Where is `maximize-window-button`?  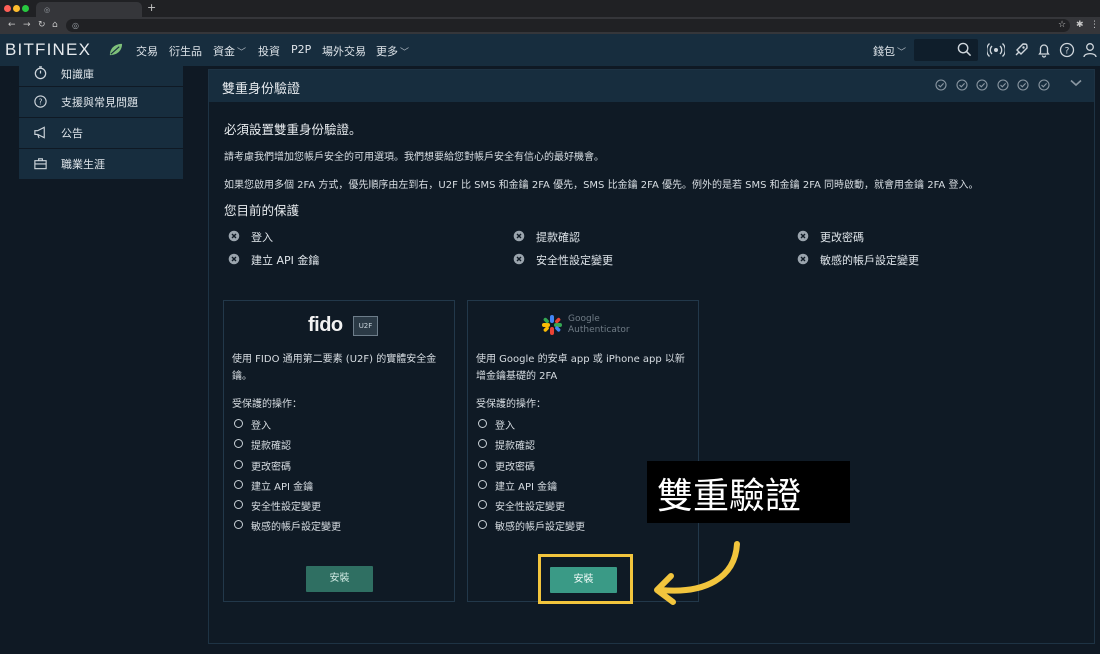
maximize-window-button is located at coordinates (25, 8).